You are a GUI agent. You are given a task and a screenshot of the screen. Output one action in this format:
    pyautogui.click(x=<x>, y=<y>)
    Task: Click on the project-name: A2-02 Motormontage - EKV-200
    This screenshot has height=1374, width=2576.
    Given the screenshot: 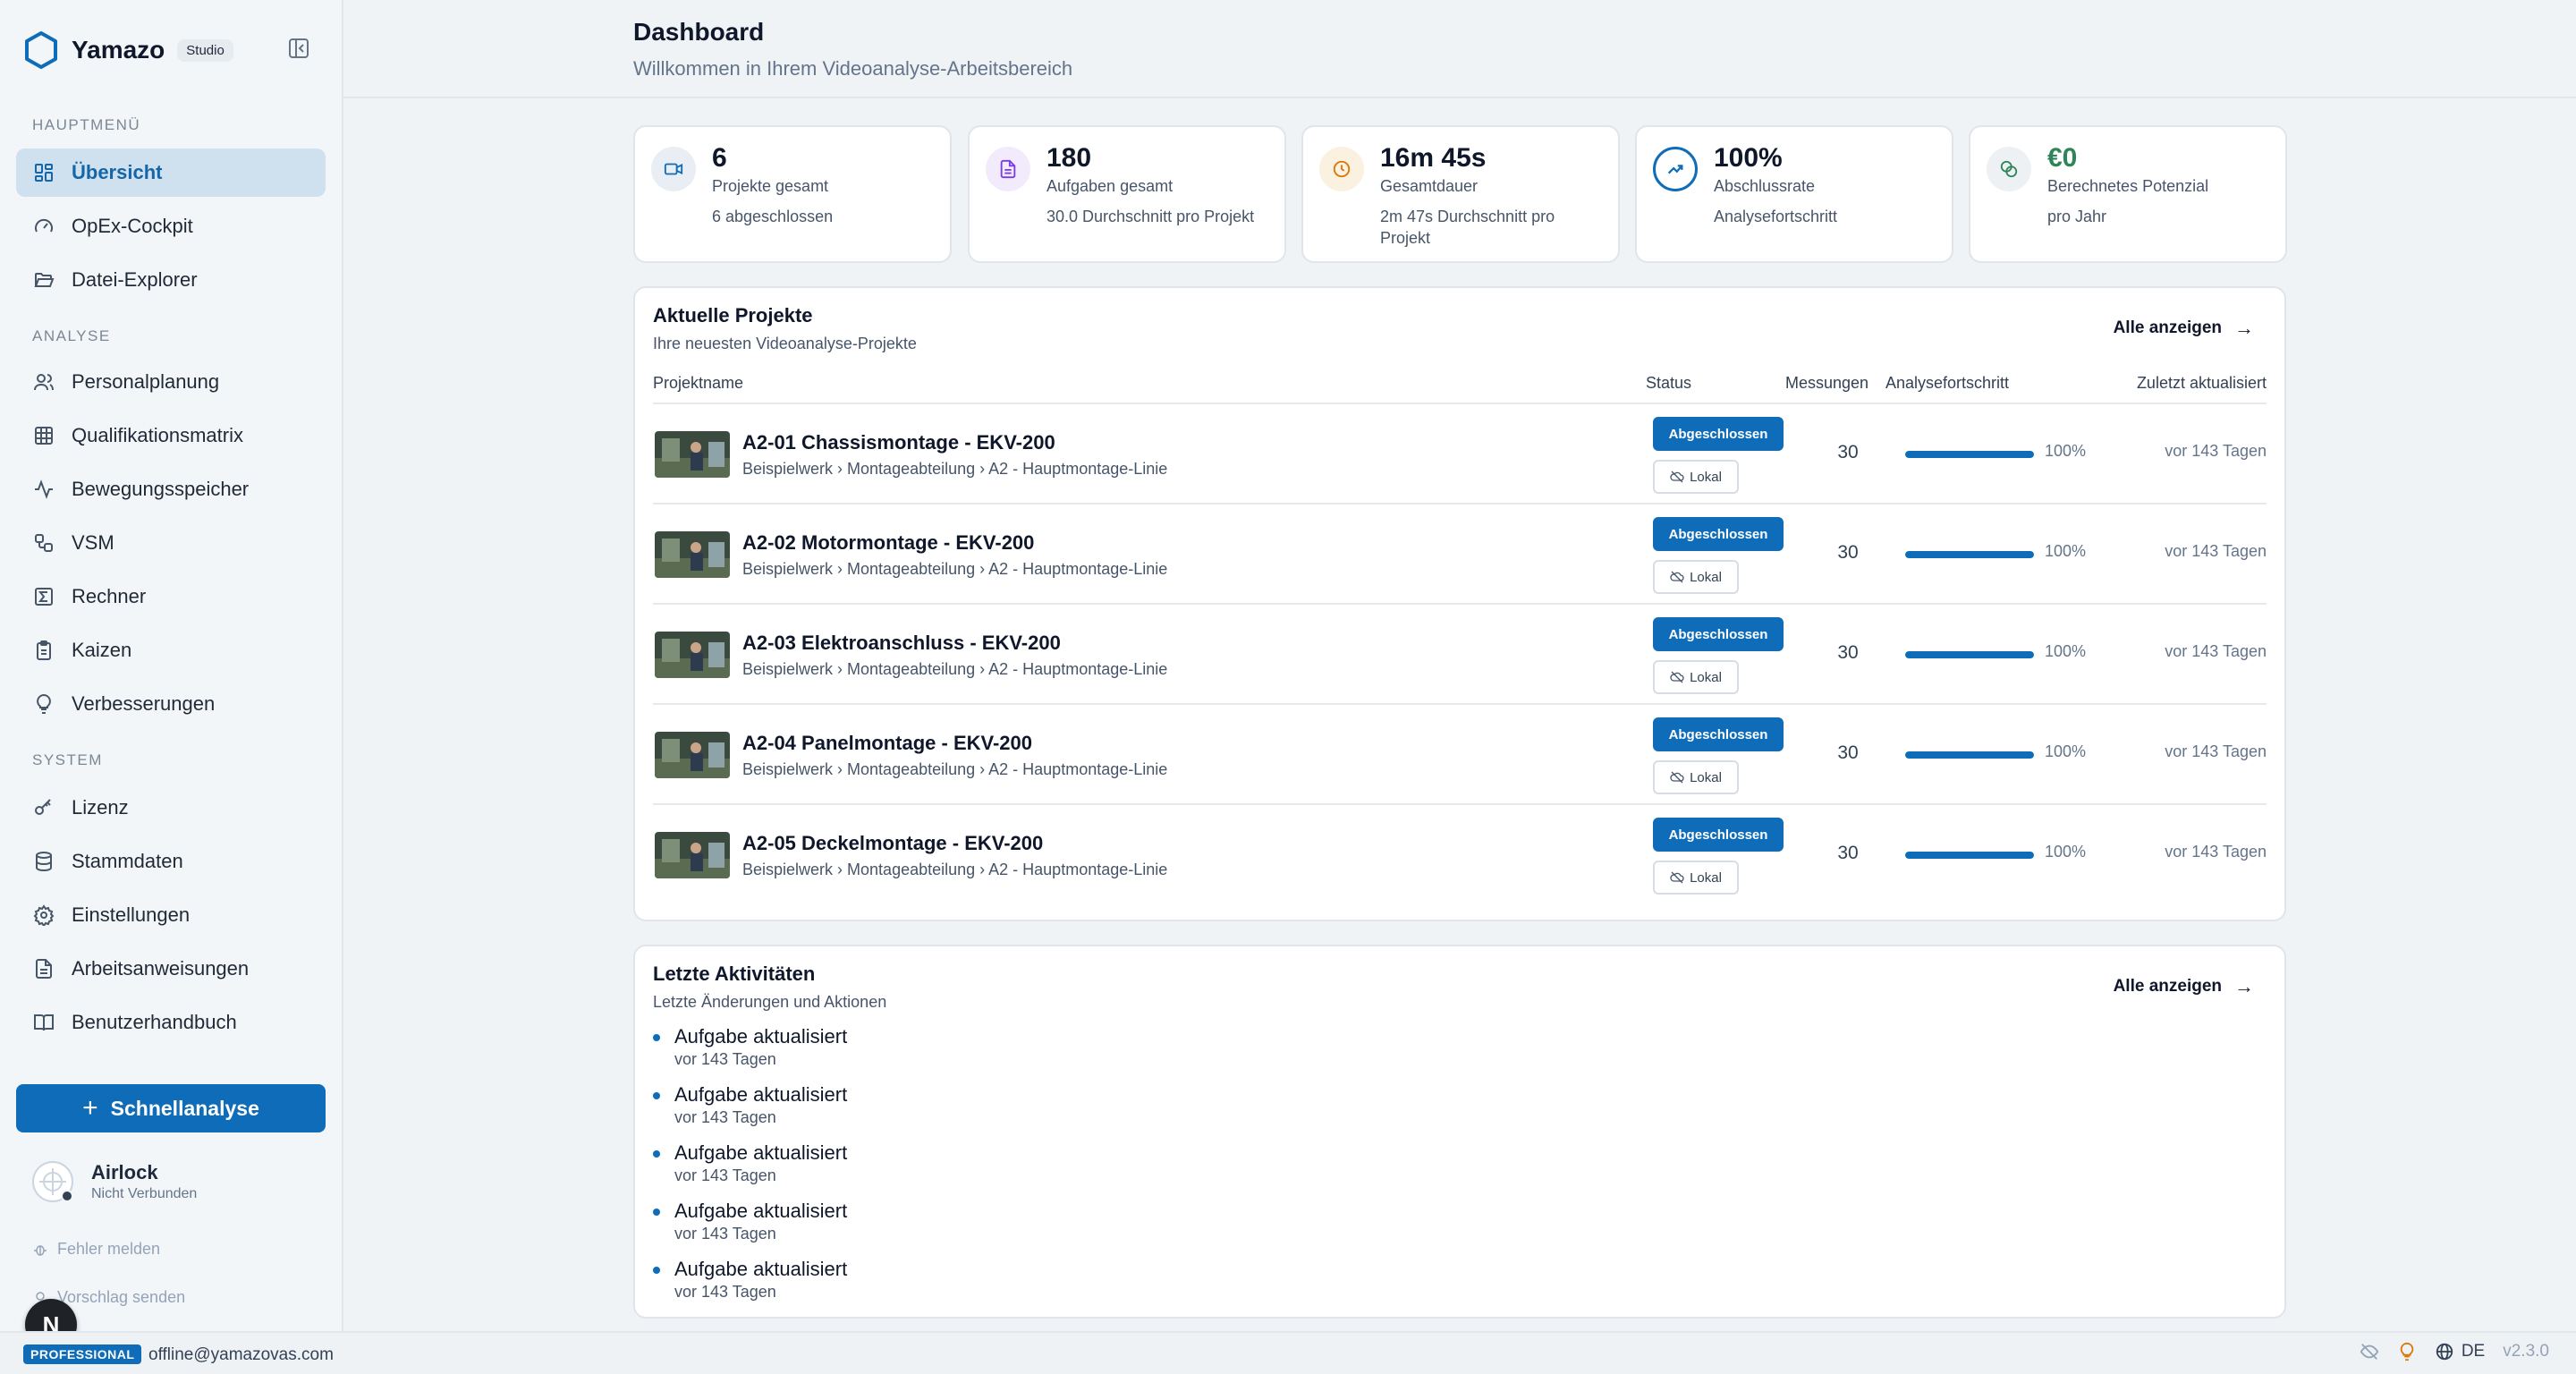 What is the action you would take?
    pyautogui.click(x=888, y=543)
    